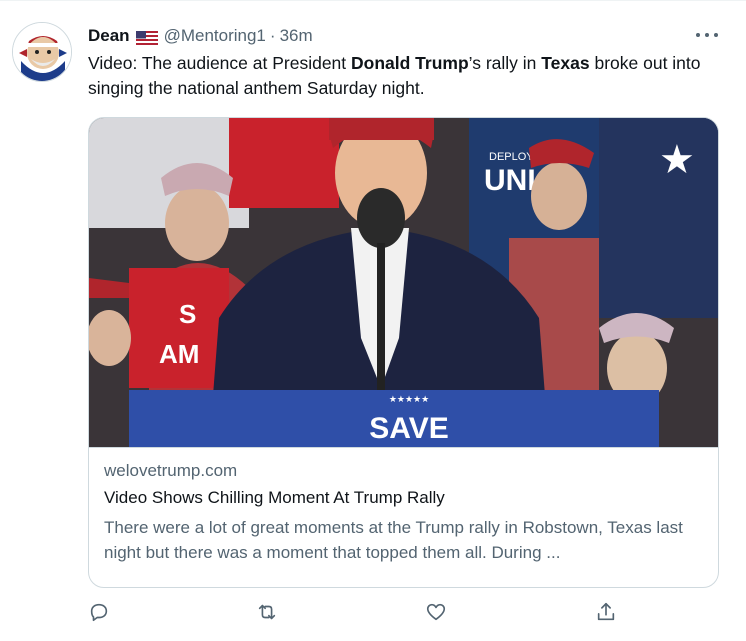 This screenshot has height=641, width=746. What do you see at coordinates (403, 616) in the screenshot?
I see `tweet-actions` at bounding box center [403, 616].